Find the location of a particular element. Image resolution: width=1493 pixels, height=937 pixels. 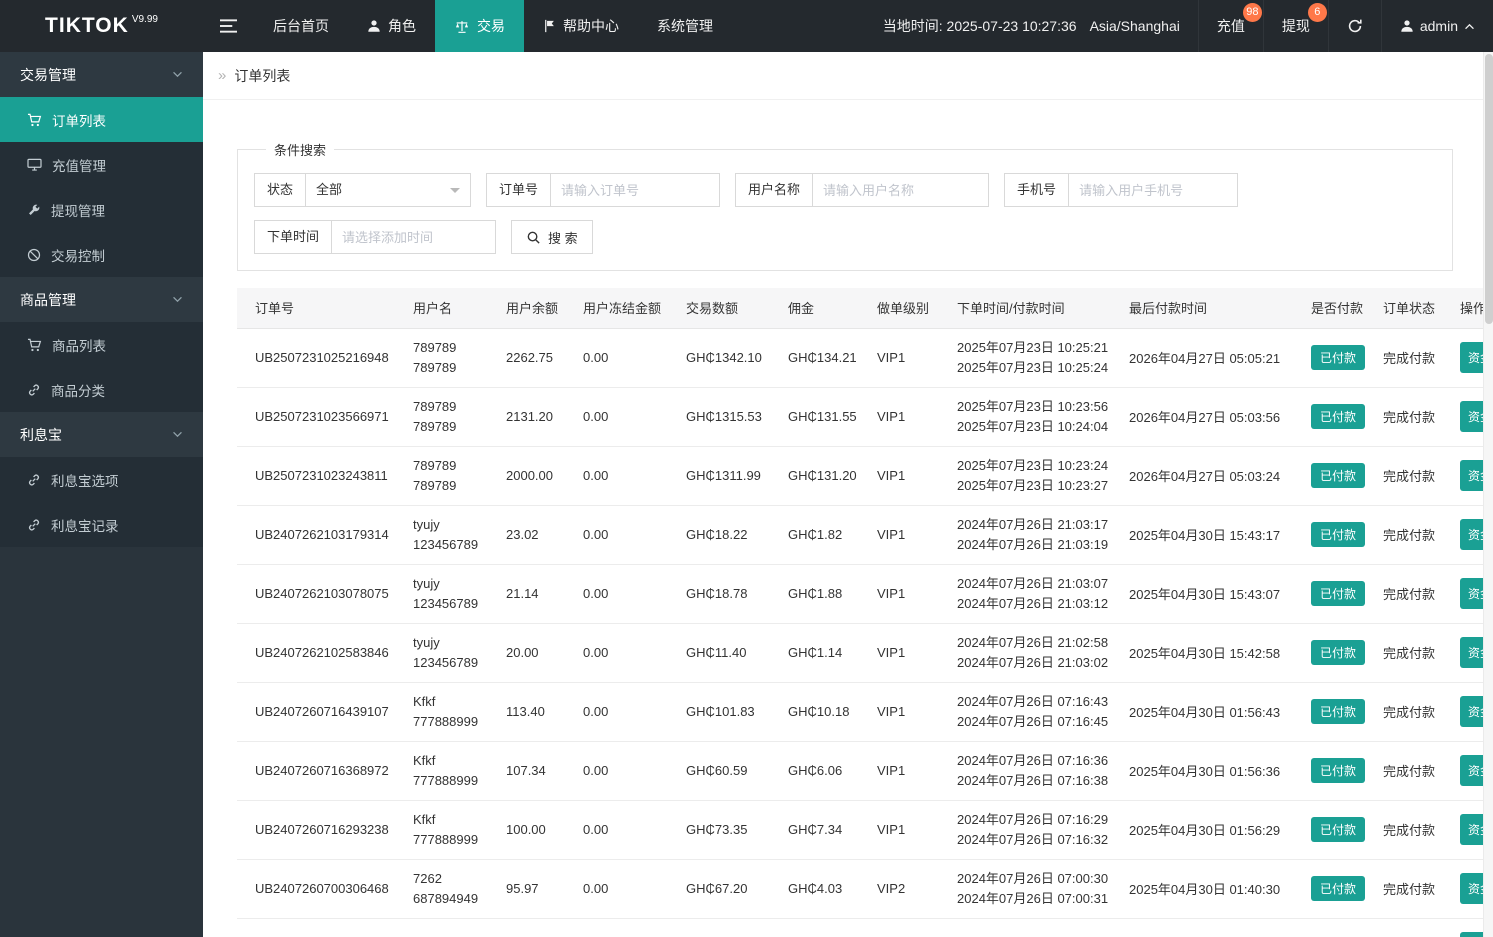

sidebar-item-label: 利息宝选项 is located at coordinates (85, 481).